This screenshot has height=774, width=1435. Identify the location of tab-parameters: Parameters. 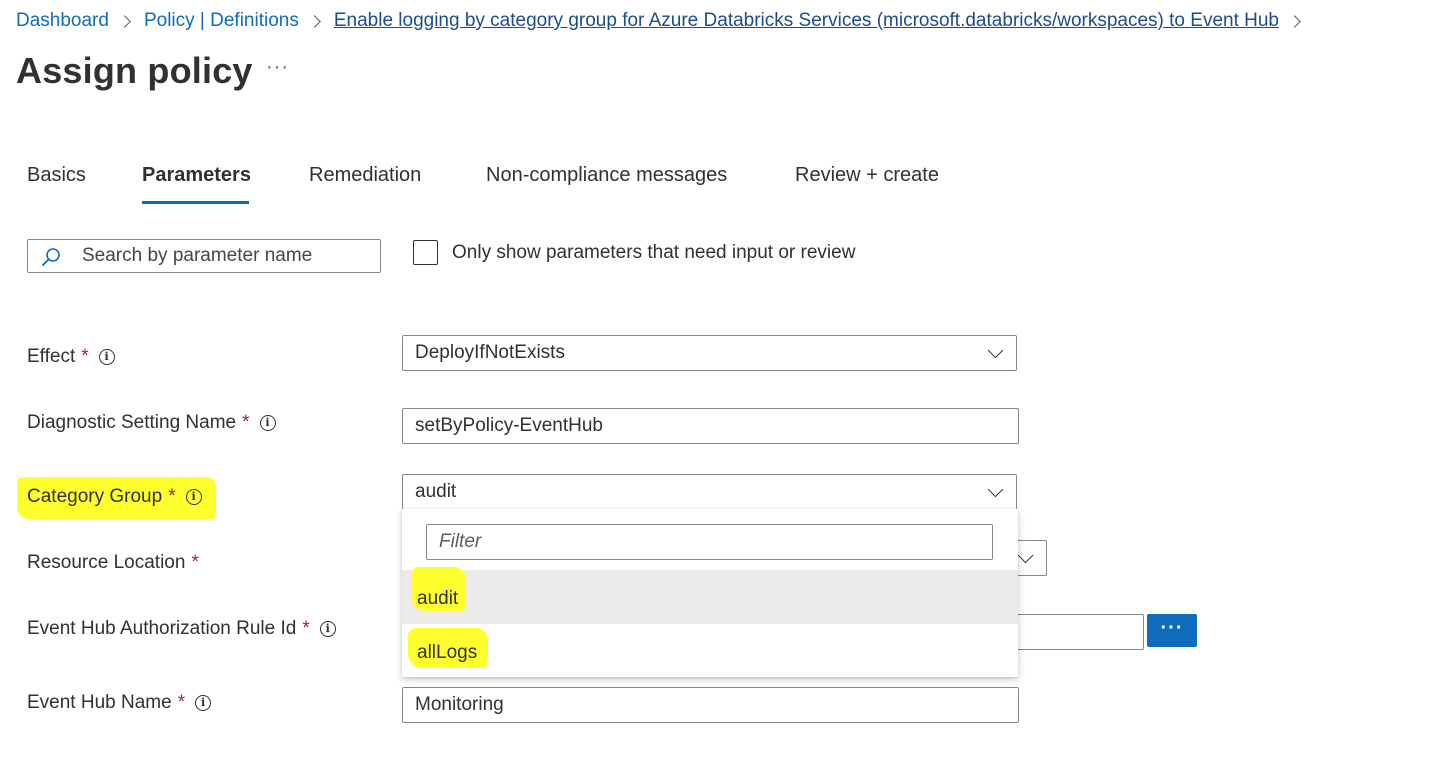
(196, 175).